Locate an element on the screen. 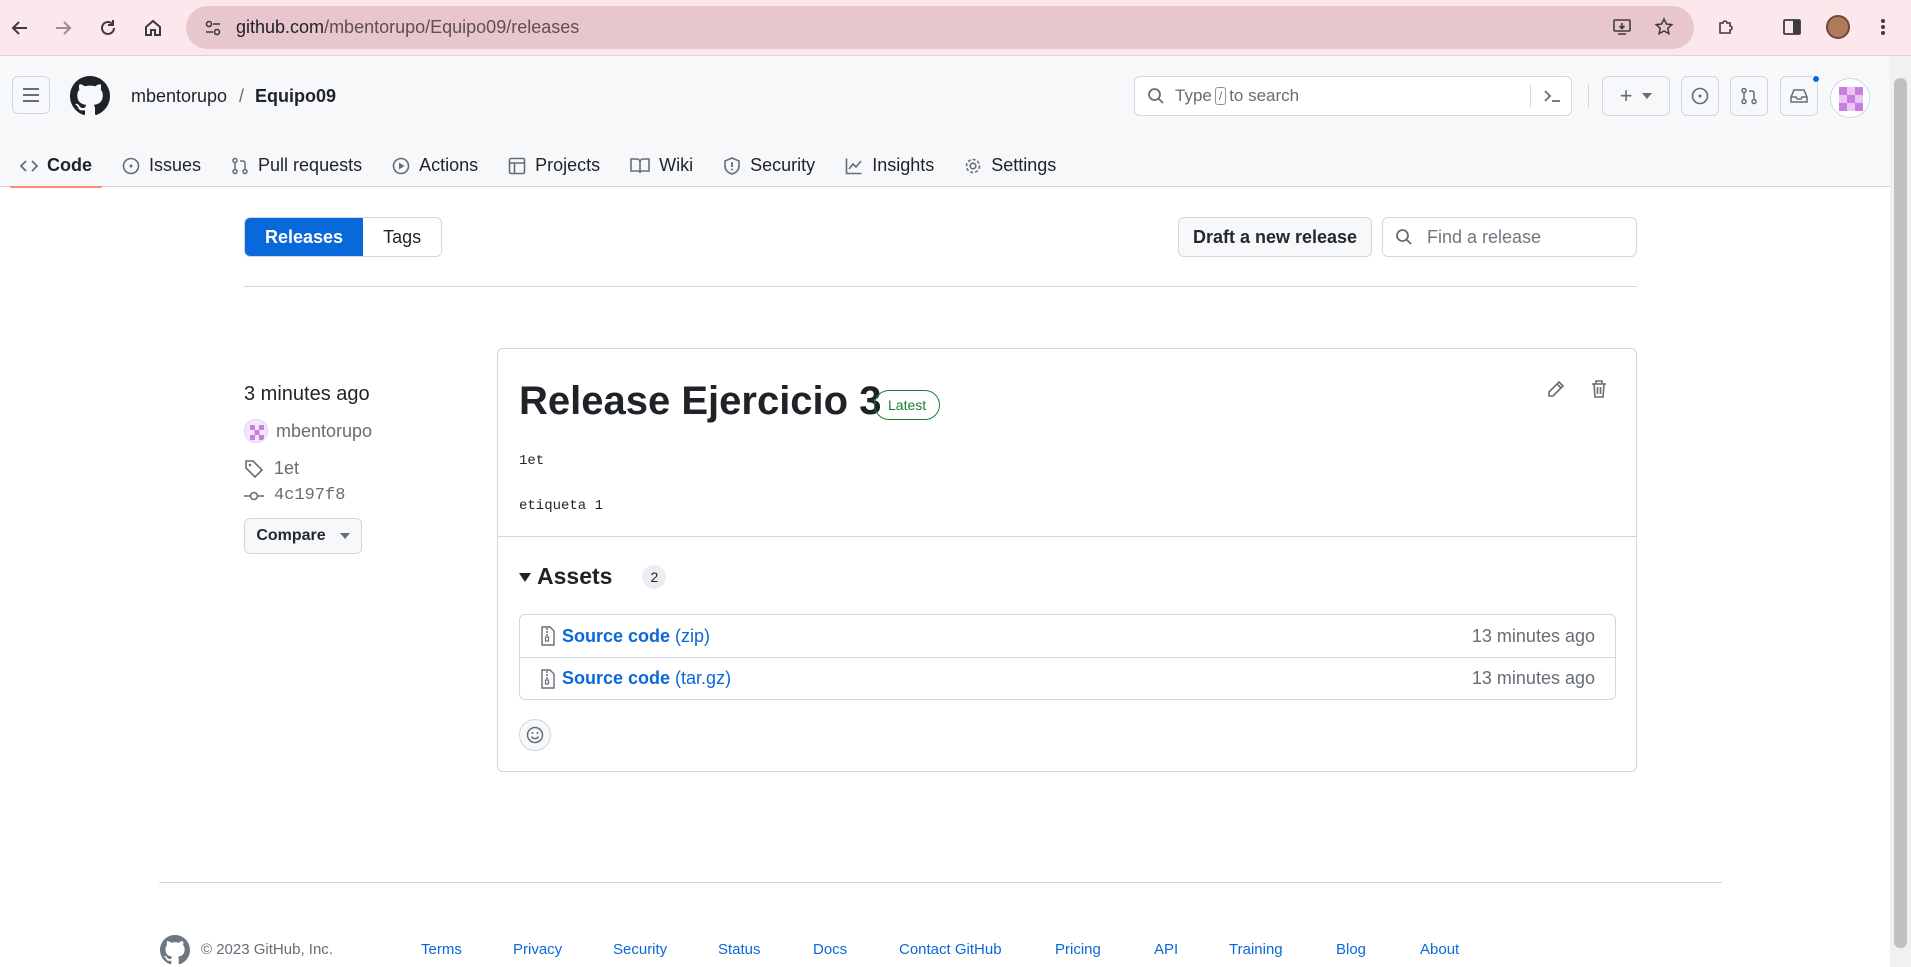 The height and width of the screenshot is (967, 1911). bookmark-button is located at coordinates (1664, 27).